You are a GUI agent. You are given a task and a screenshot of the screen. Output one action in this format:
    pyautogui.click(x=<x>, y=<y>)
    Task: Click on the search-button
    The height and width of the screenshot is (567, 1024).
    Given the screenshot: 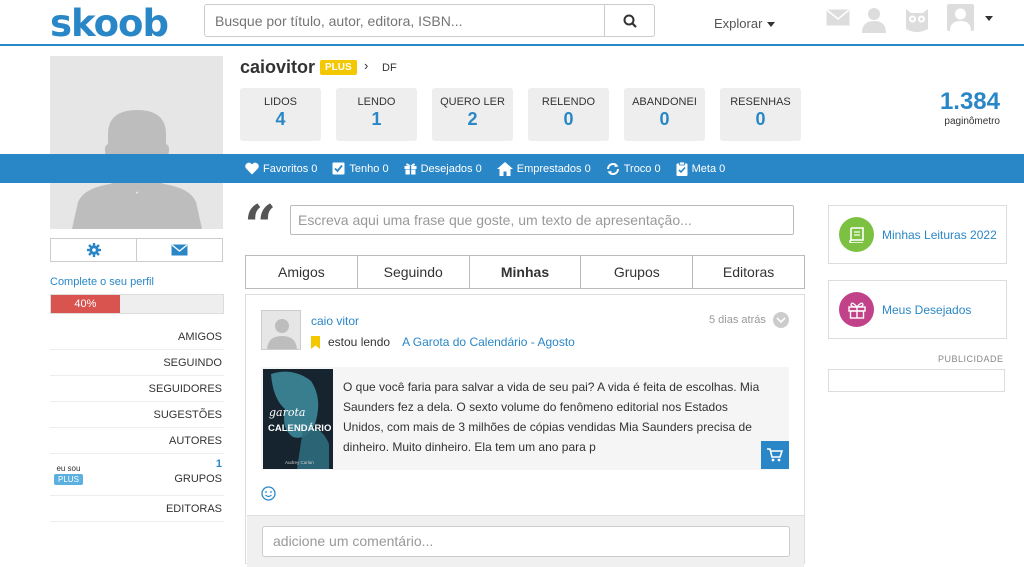 What is the action you would take?
    pyautogui.click(x=629, y=20)
    